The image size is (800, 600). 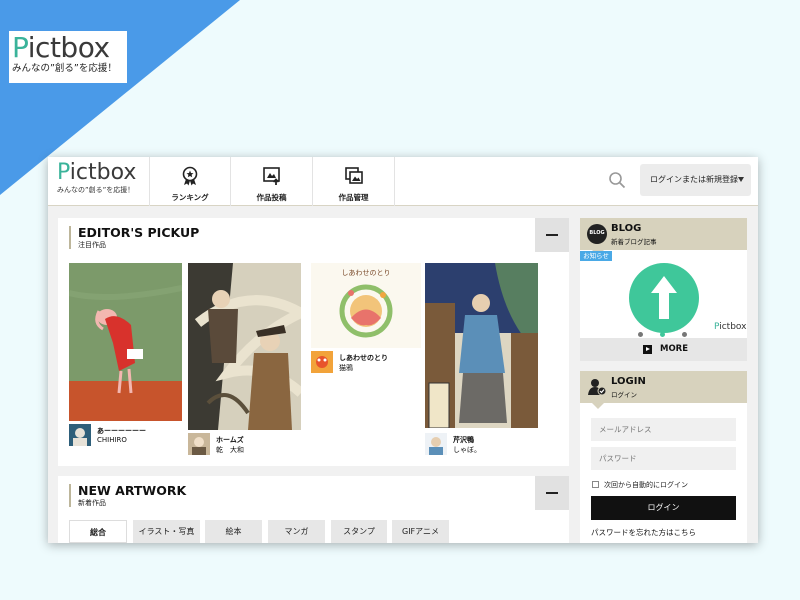 What do you see at coordinates (271, 197) in the screenshot?
I see `nav-post-artwork-label: 作品投稿` at bounding box center [271, 197].